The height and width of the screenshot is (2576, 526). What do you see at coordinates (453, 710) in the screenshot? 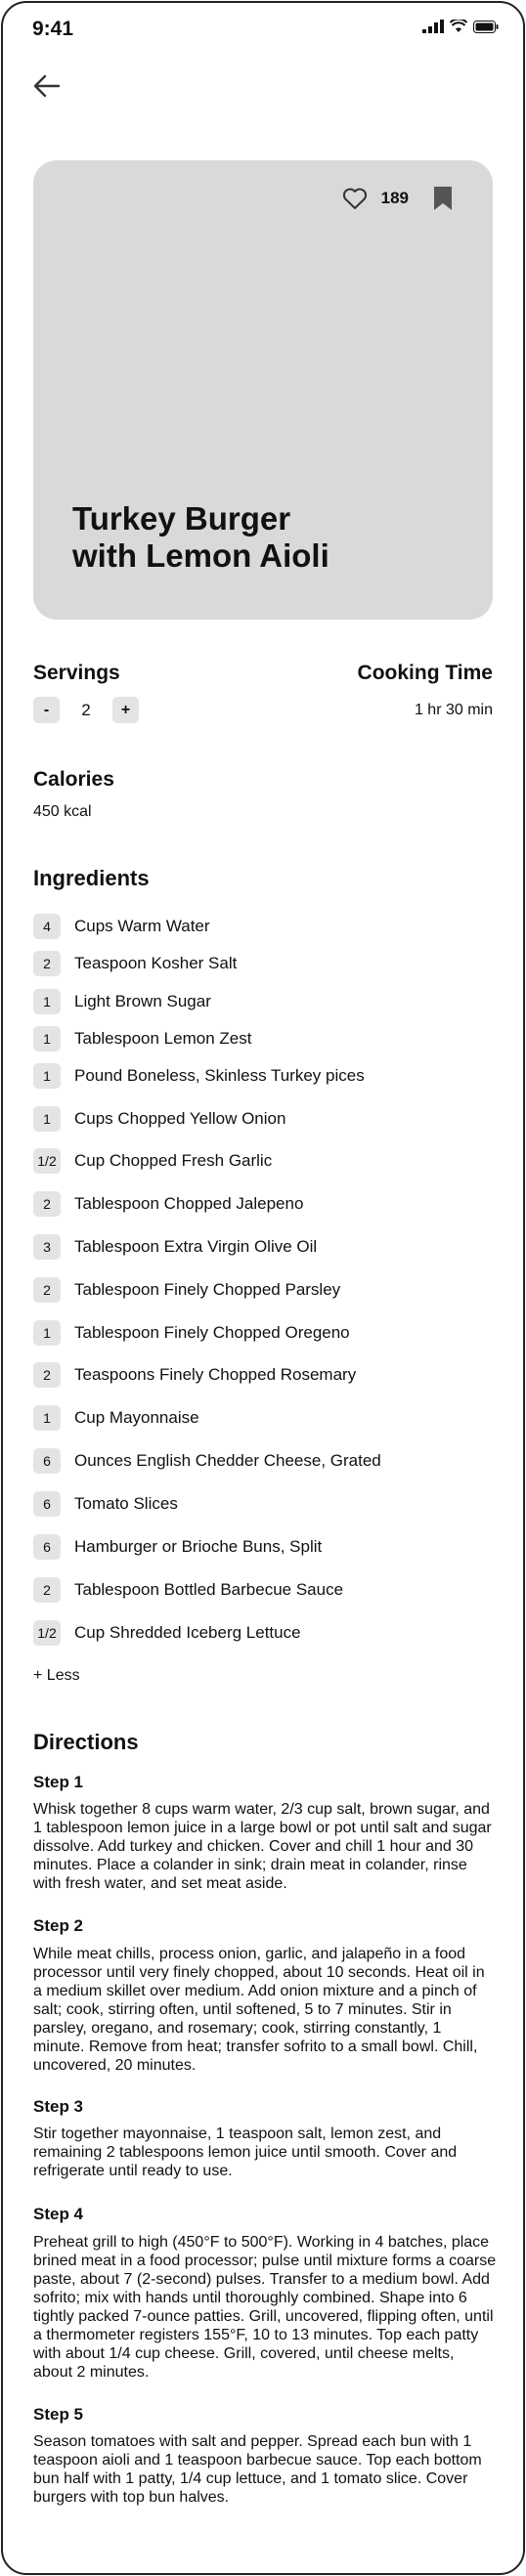
I see `cooking-time-value: 1 hr 30 min` at bounding box center [453, 710].